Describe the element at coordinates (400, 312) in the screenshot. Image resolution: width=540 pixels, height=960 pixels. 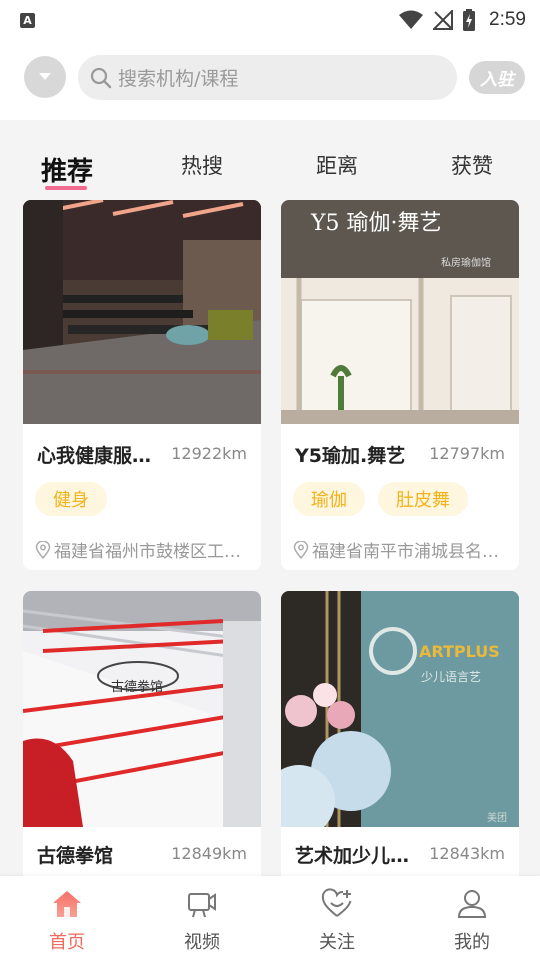
I see `venue-photo: Y5 瑜伽·舞艺 私房瑜伽馆` at that location.